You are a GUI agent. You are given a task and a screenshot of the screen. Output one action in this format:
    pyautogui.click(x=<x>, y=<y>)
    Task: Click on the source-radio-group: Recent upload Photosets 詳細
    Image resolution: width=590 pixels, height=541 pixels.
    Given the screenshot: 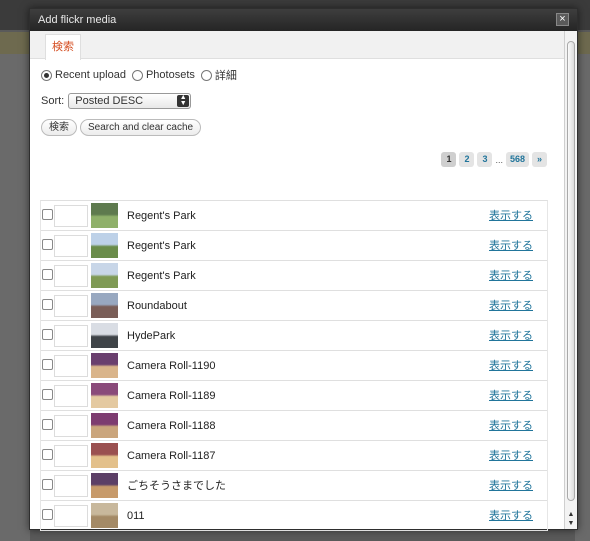 What is the action you would take?
    pyautogui.click(x=141, y=75)
    